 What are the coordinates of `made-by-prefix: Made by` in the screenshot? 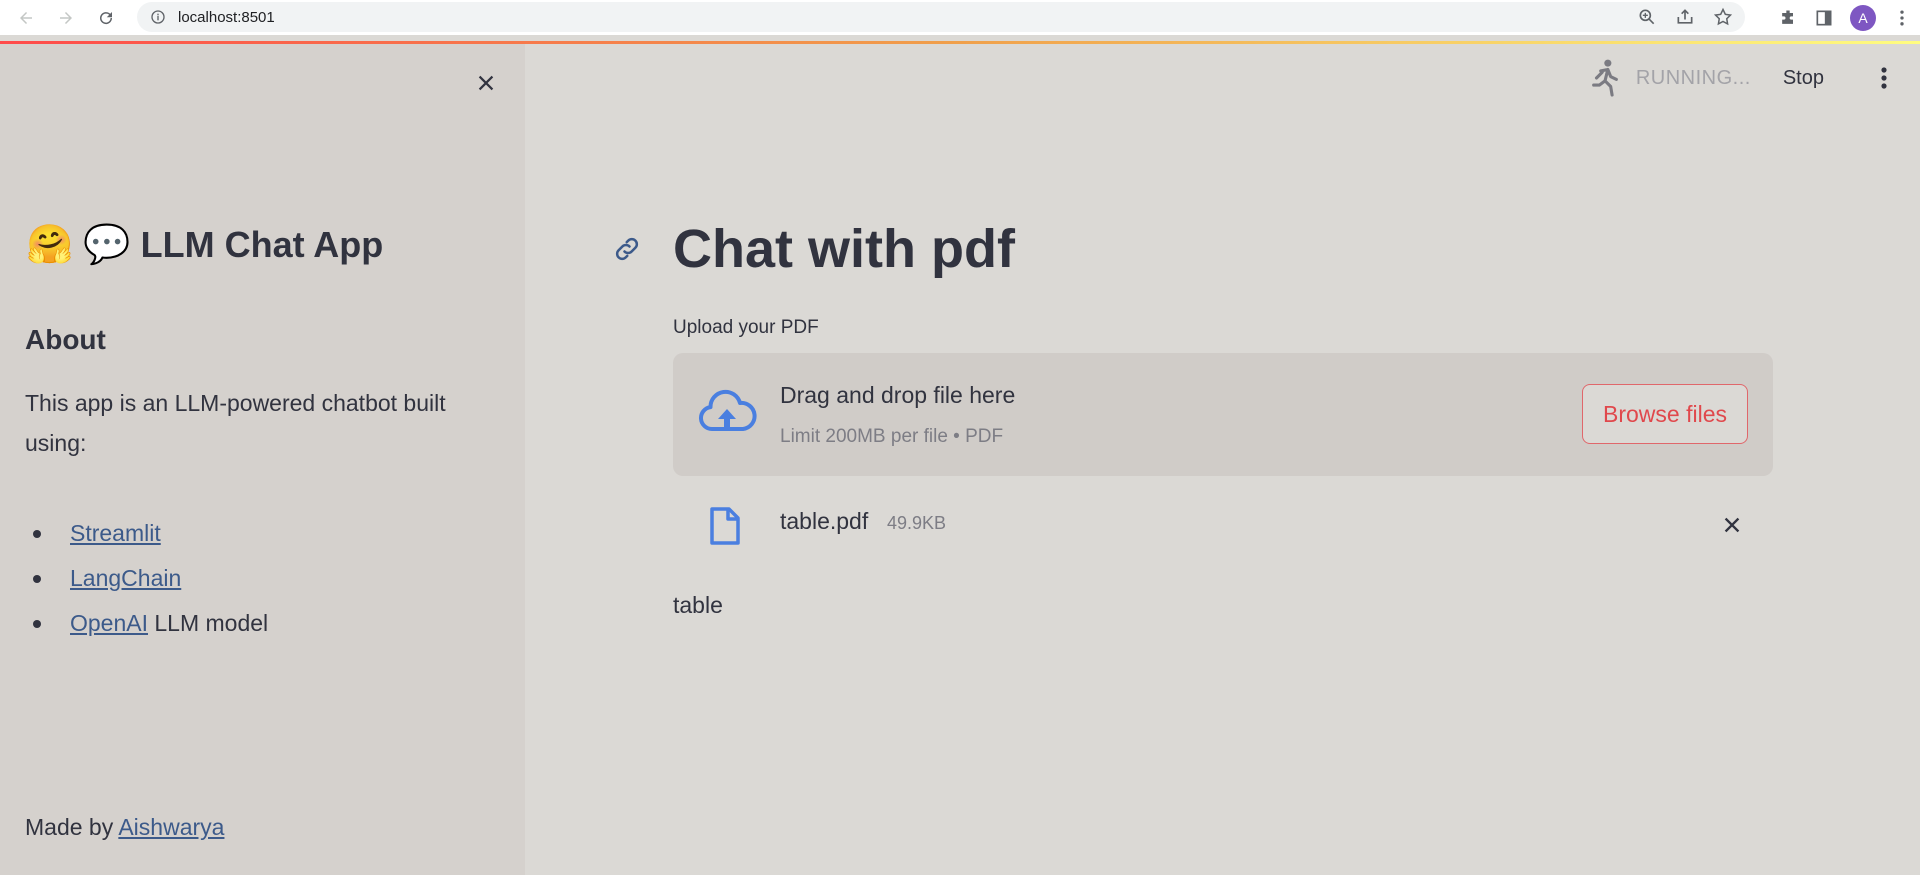 It's located at (72, 827).